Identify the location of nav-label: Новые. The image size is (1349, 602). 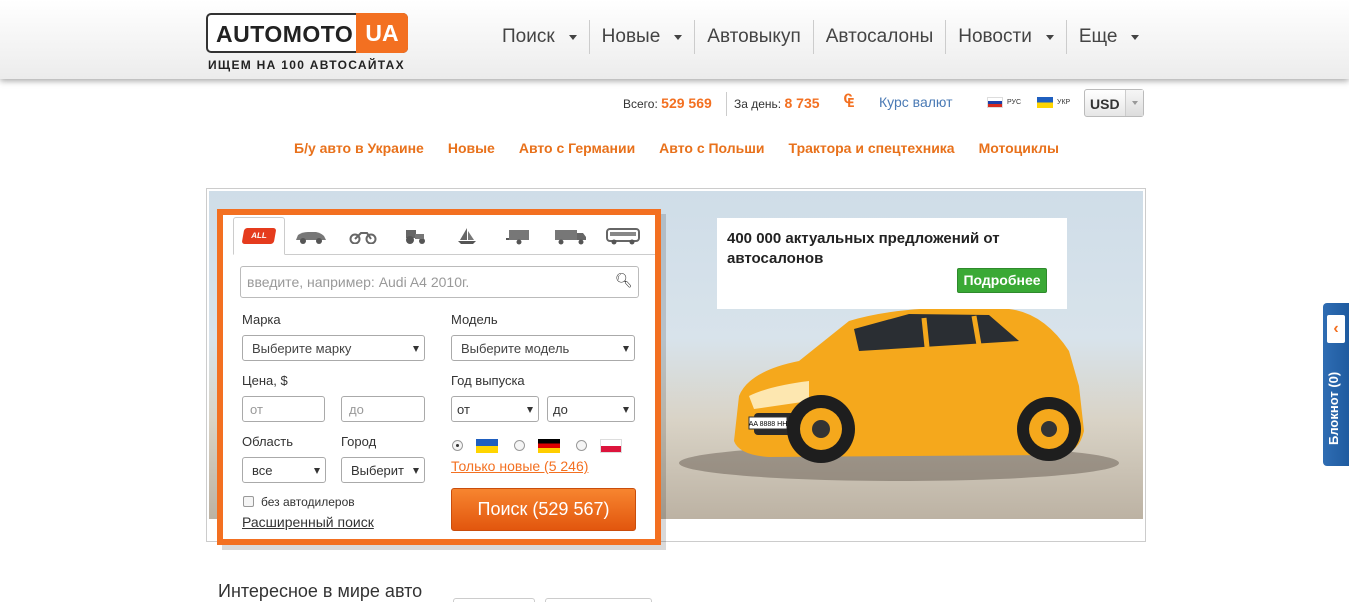
(631, 36).